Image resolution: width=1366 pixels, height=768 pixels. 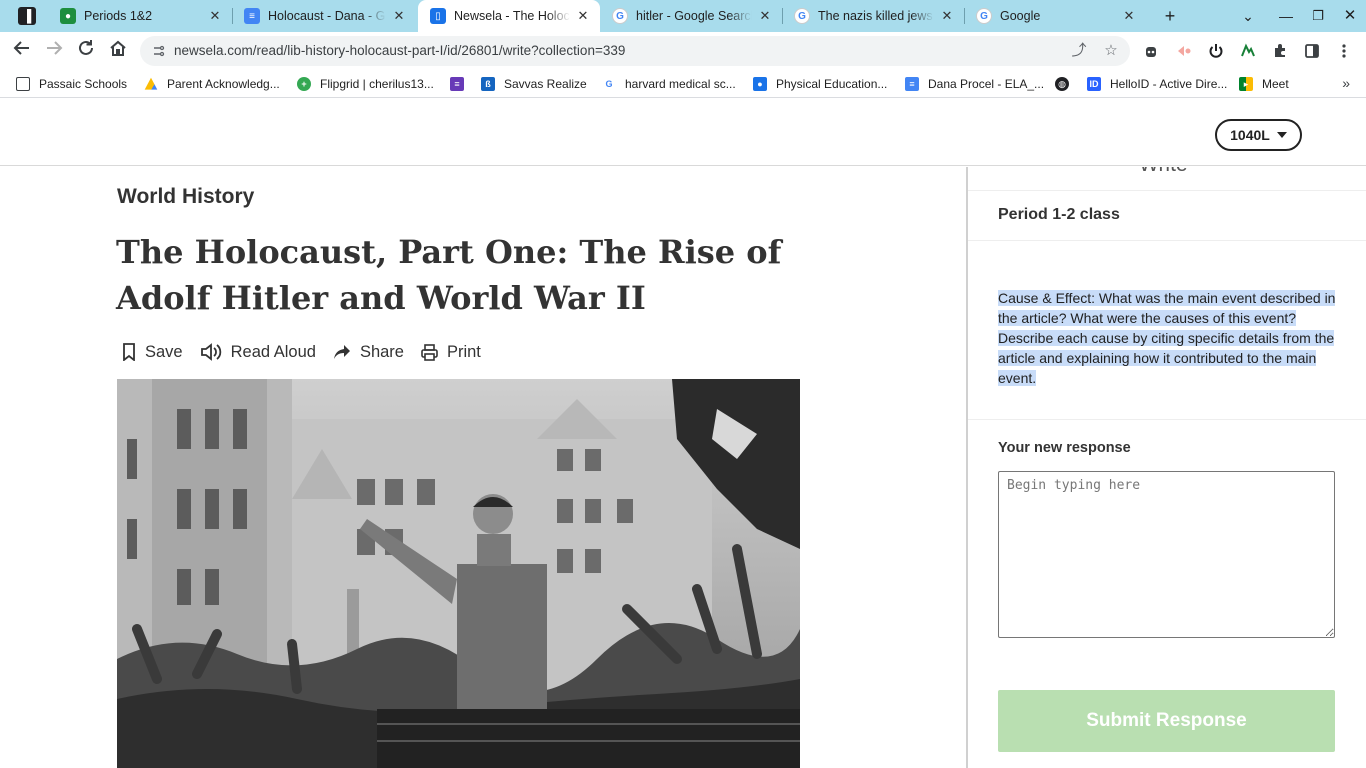 I want to click on response-textarea, so click(x=1166, y=554).